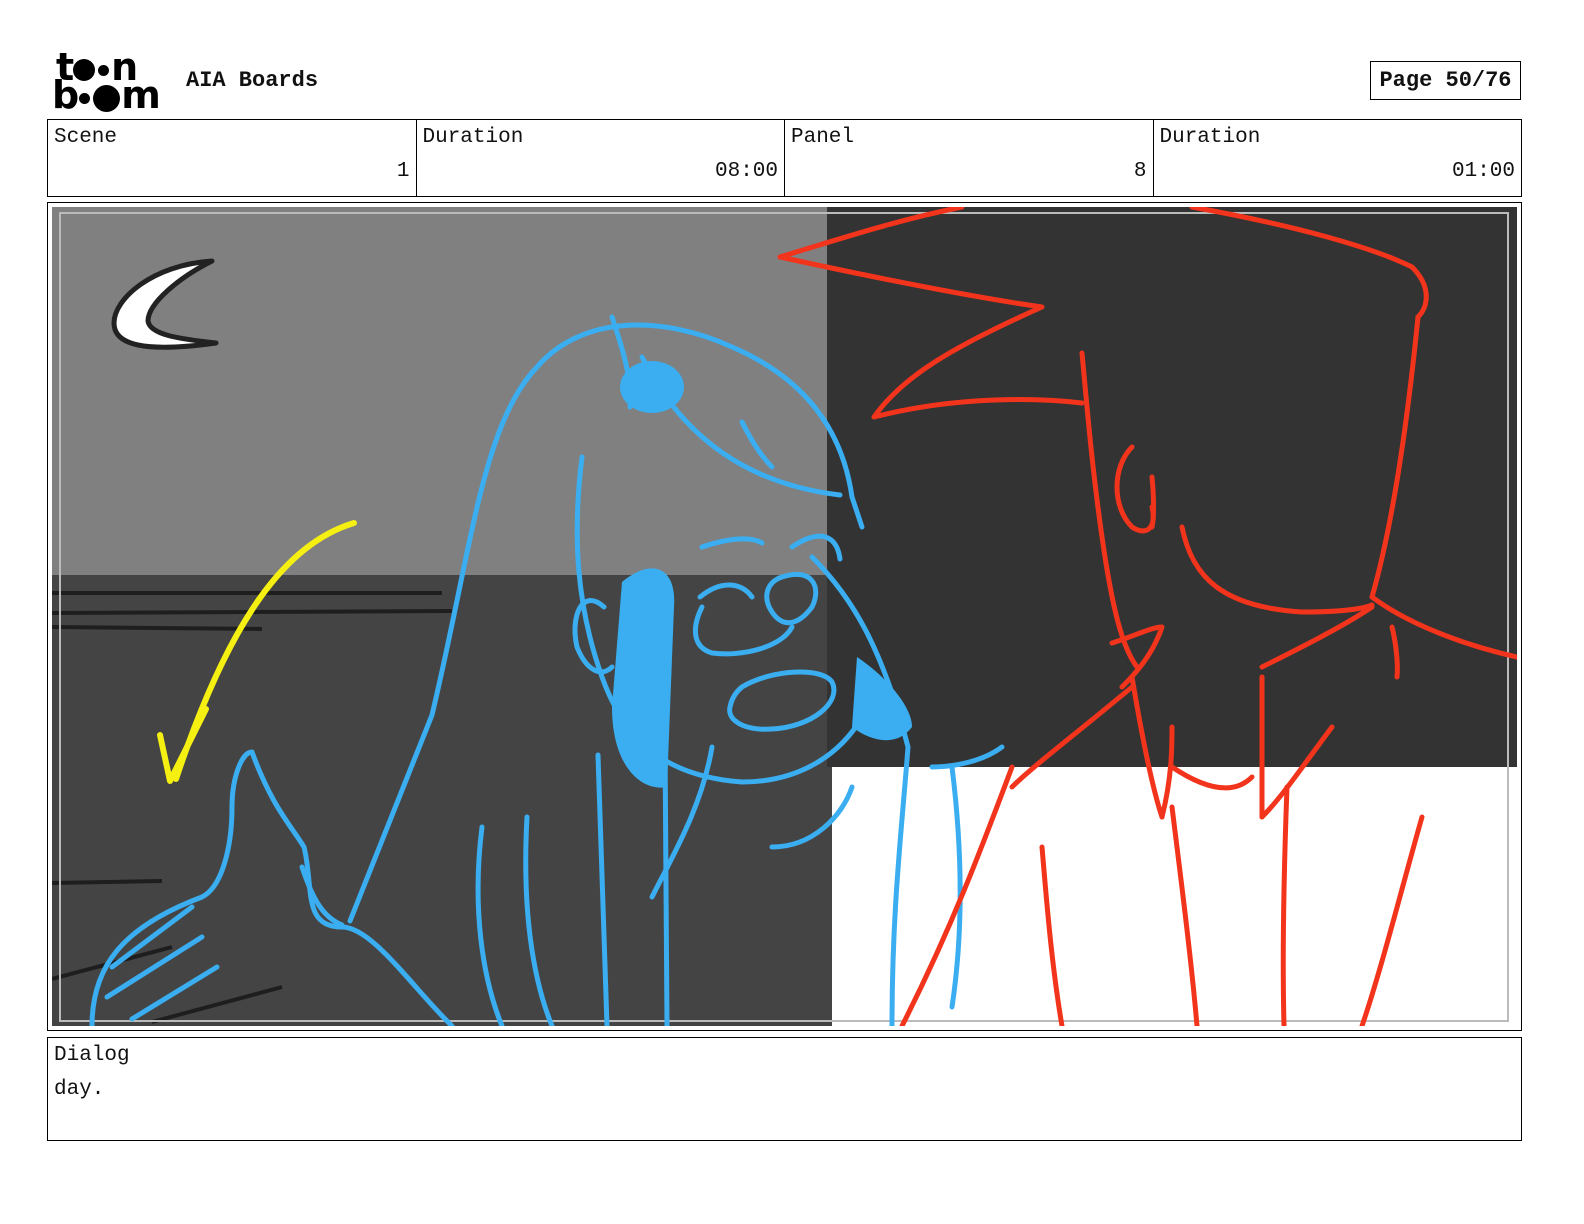  Describe the element at coordinates (746, 171) in the screenshot. I see `scene-duration-value: 08:00` at that location.